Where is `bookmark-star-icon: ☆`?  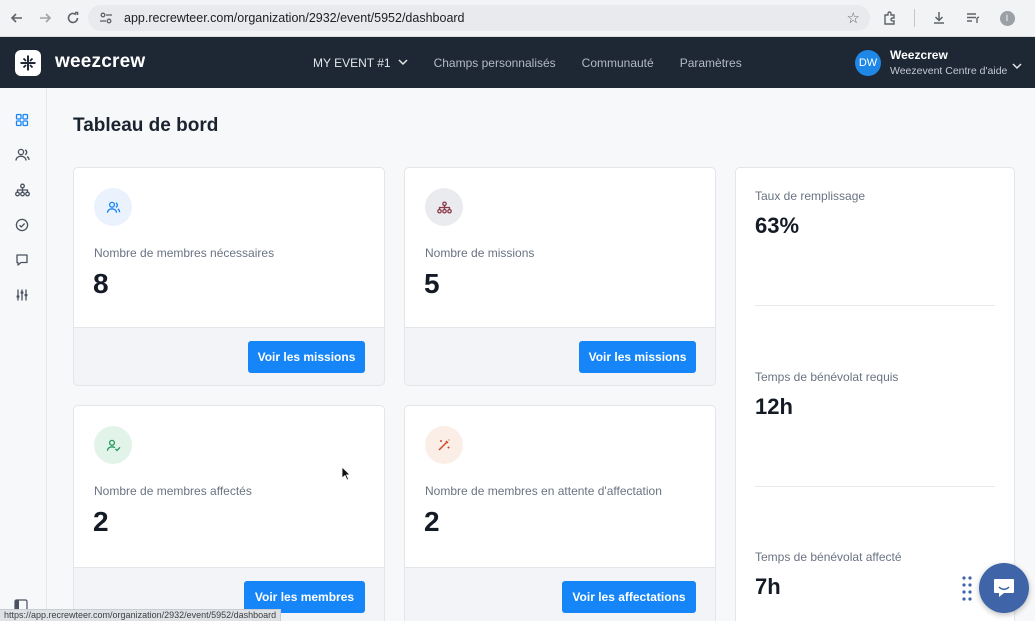 bookmark-star-icon: ☆ is located at coordinates (853, 18).